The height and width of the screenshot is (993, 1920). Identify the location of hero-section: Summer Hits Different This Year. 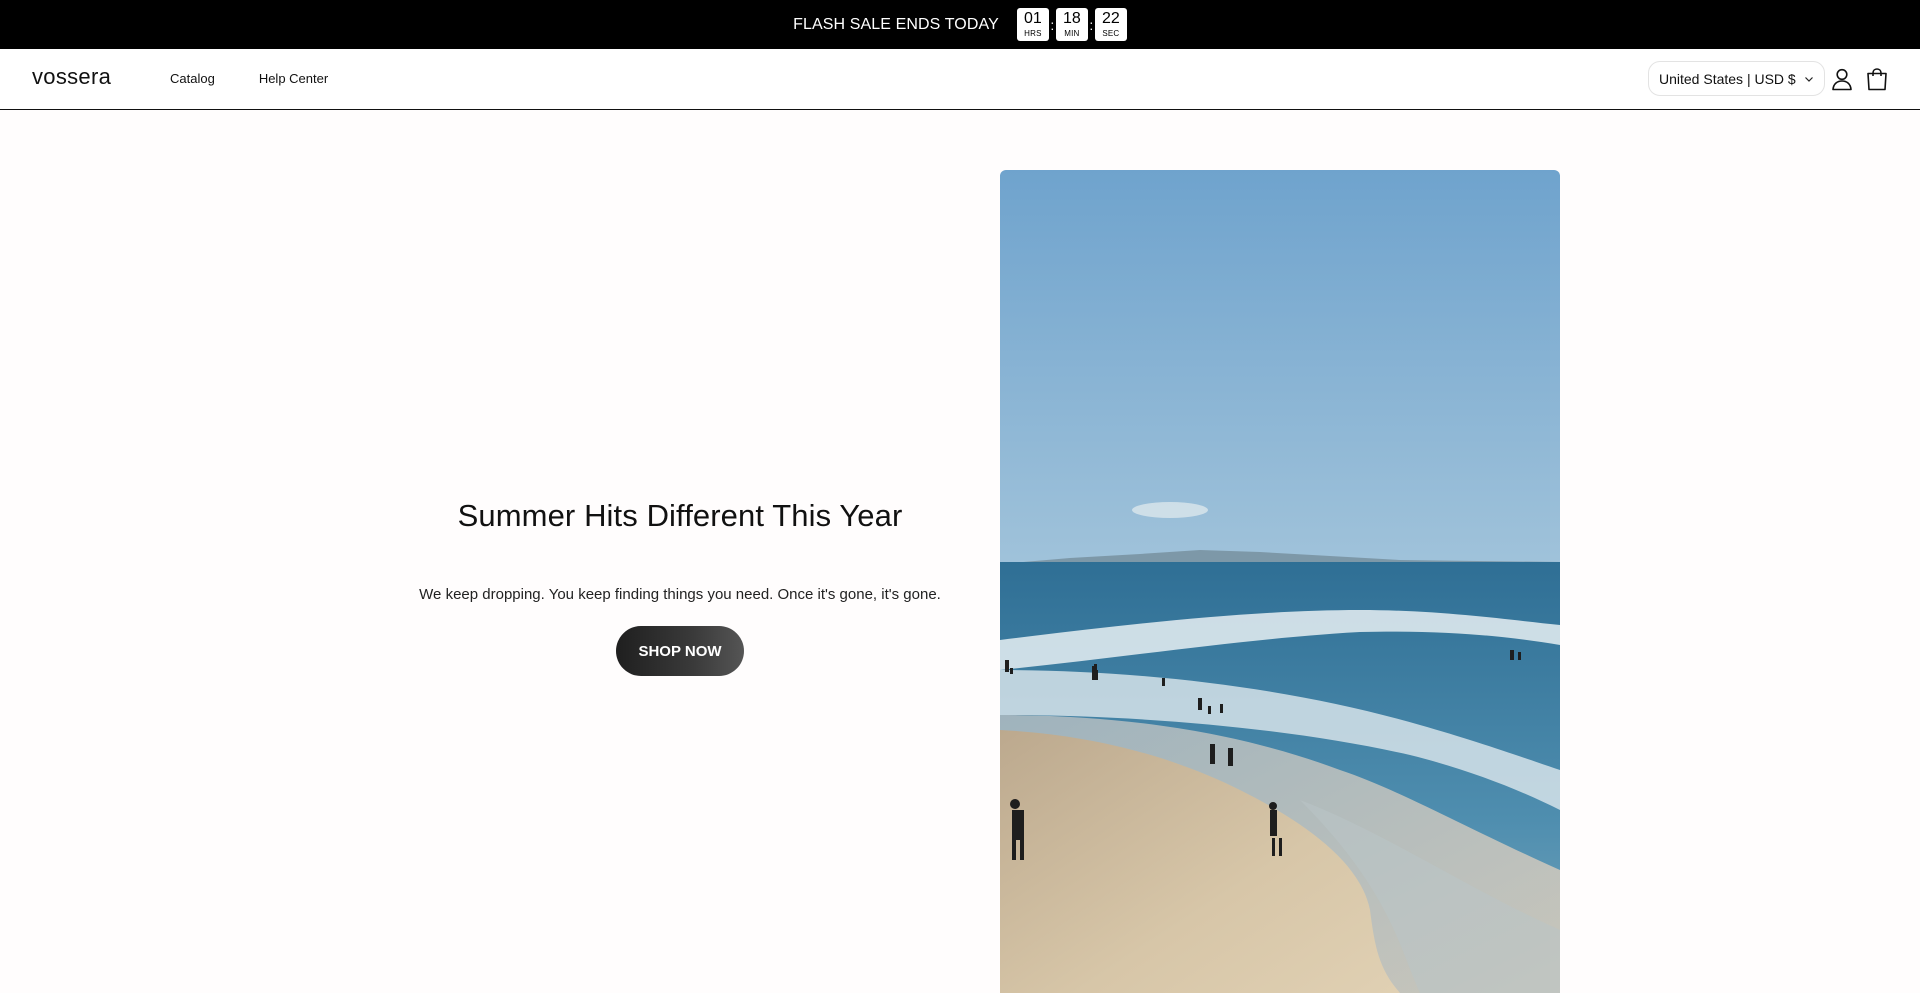
(680, 516).